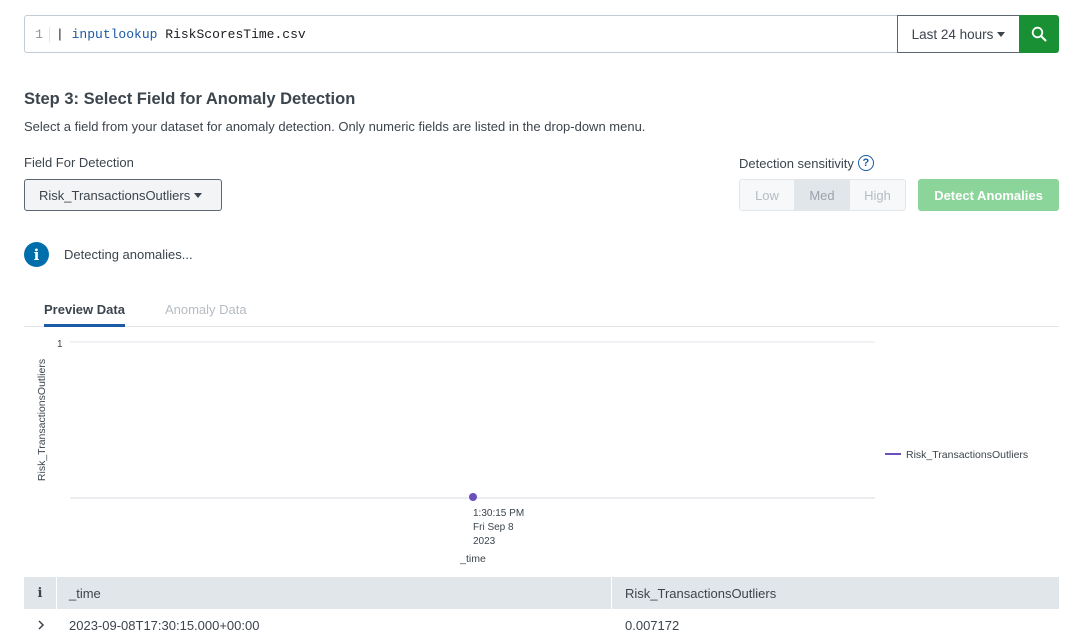  Describe the element at coordinates (473, 497) in the screenshot. I see `data-point` at that location.